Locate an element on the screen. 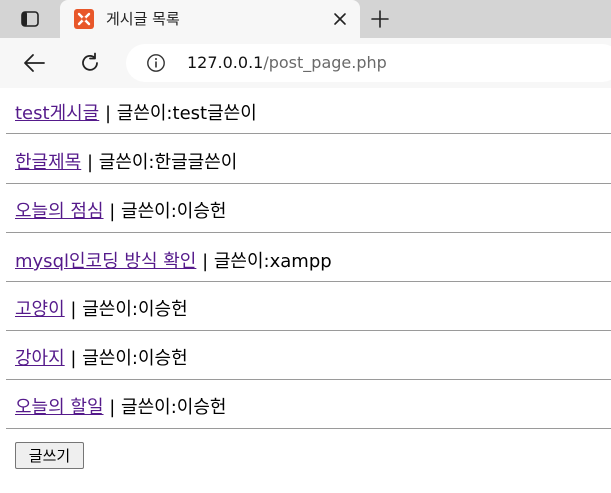  post-item: 강아지 | 글쓴이:이승헌 is located at coordinates (101, 359).